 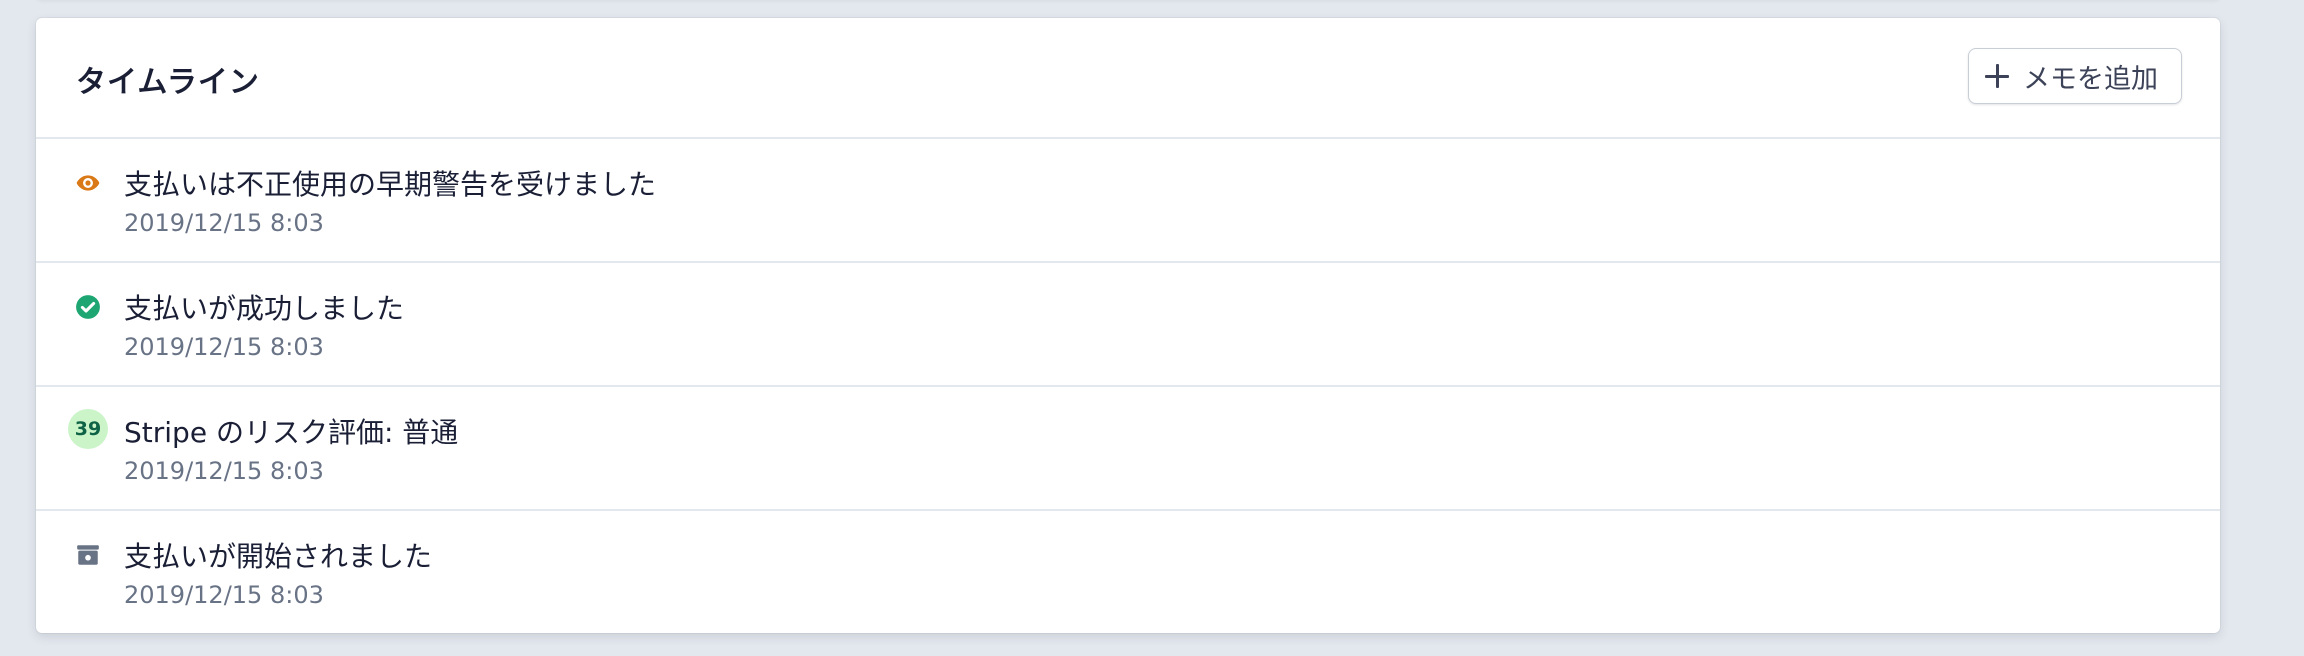 What do you see at coordinates (1997, 76) in the screenshot?
I see `plus-icon` at bounding box center [1997, 76].